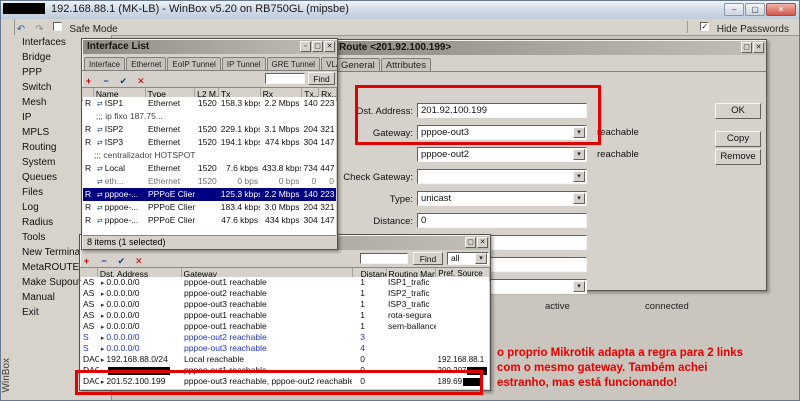 Image resolution: width=800 pixels, height=401 pixels. I want to click on interface-find-button: Find, so click(321, 78).